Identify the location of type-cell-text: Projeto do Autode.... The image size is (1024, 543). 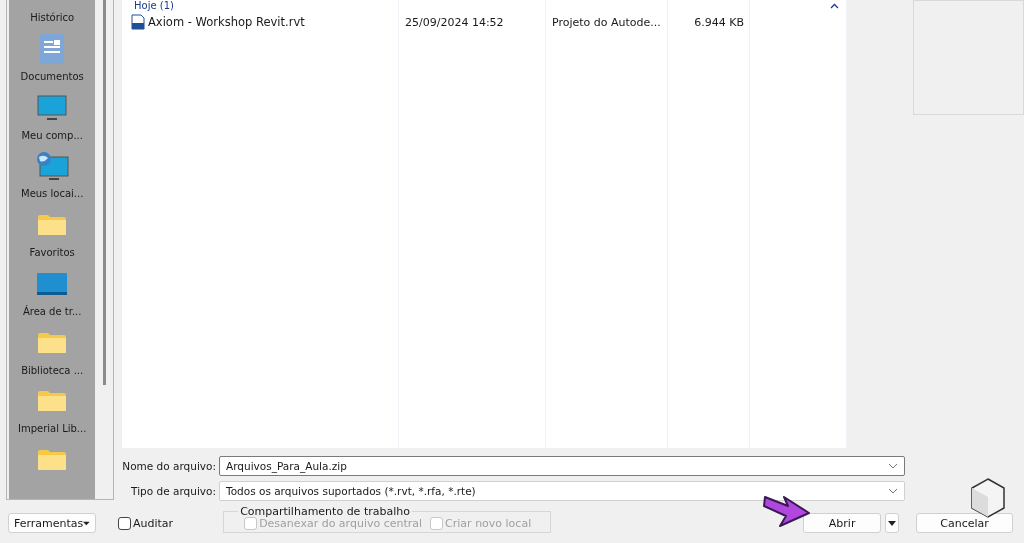
(606, 22).